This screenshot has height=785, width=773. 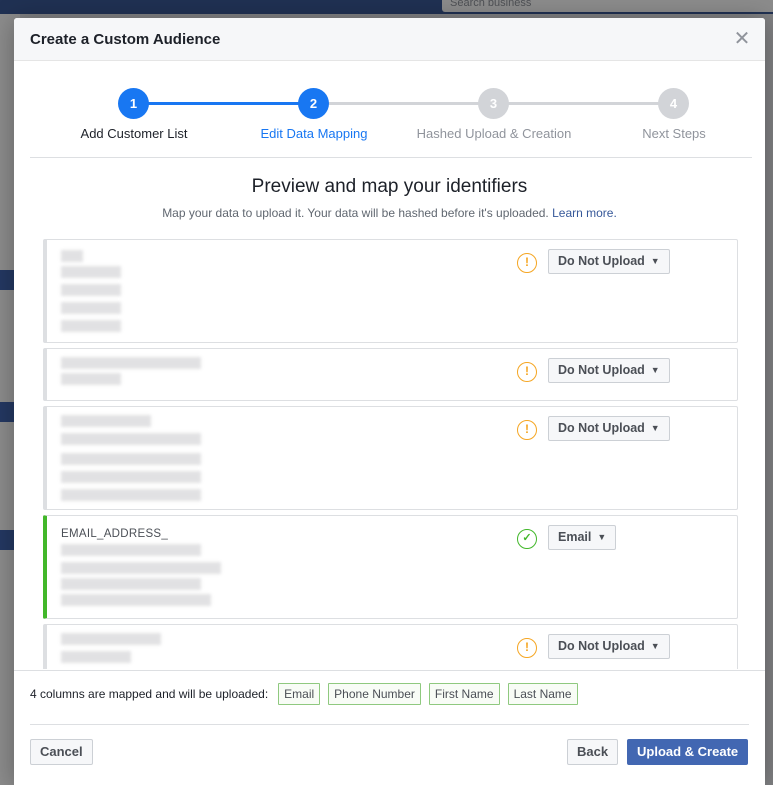 What do you see at coordinates (390, 567) in the screenshot?
I see `column-row: EMAIL_ADDRESS_ ✓ Email ▼` at bounding box center [390, 567].